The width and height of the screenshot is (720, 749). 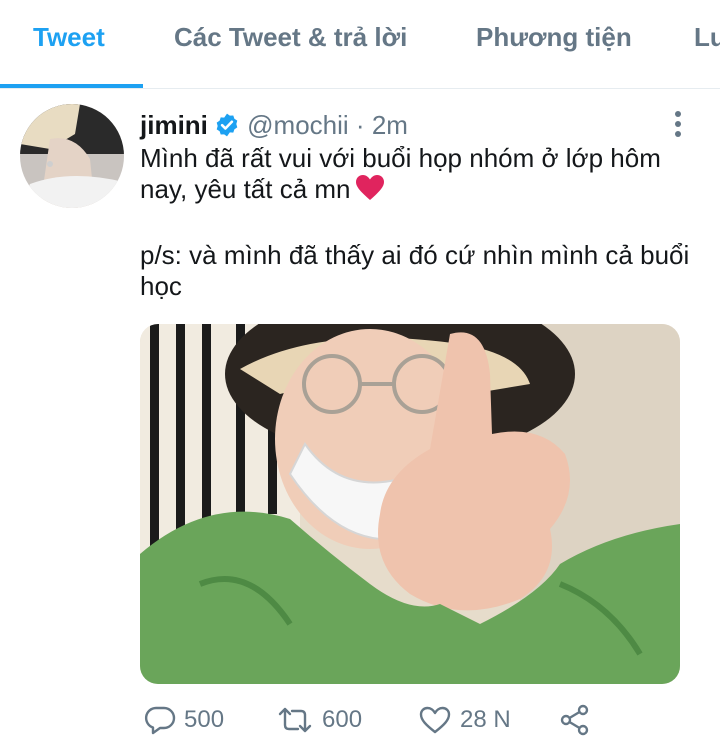 I want to click on like-icon, so click(x=435, y=720).